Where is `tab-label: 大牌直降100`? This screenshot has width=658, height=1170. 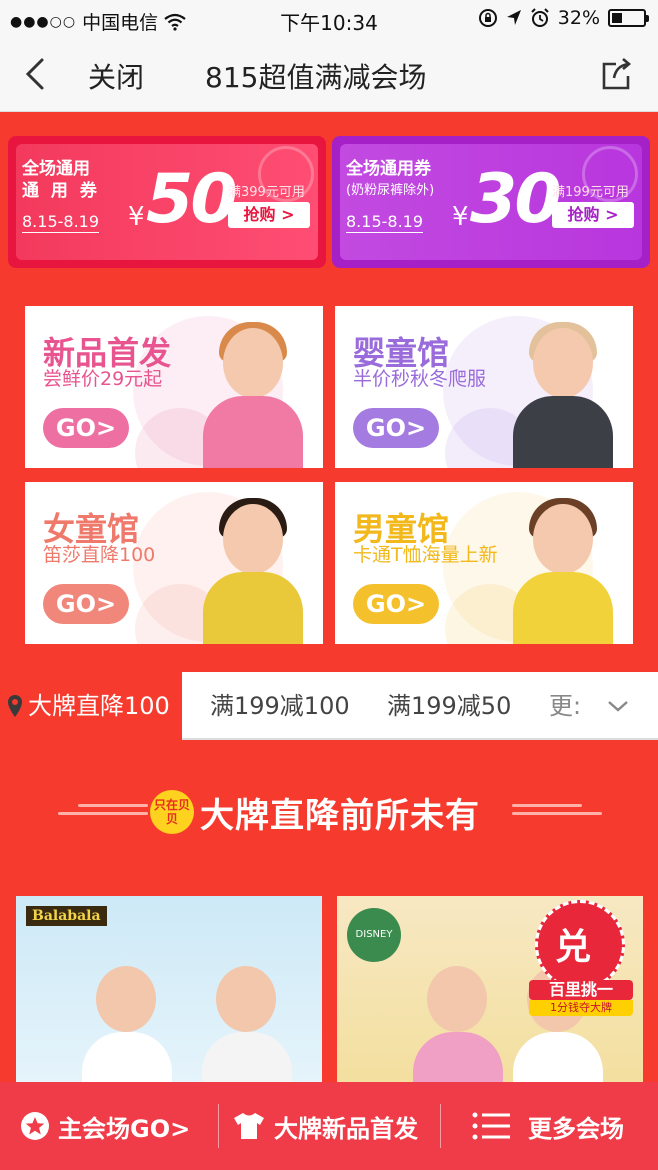
tab-label: 大牌直降100 is located at coordinates (99, 706).